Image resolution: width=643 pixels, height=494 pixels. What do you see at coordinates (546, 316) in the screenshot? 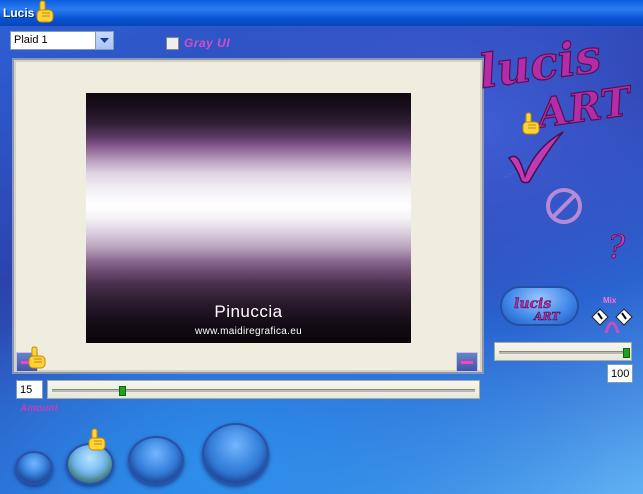
I see `svg-text: ART` at bounding box center [546, 316].